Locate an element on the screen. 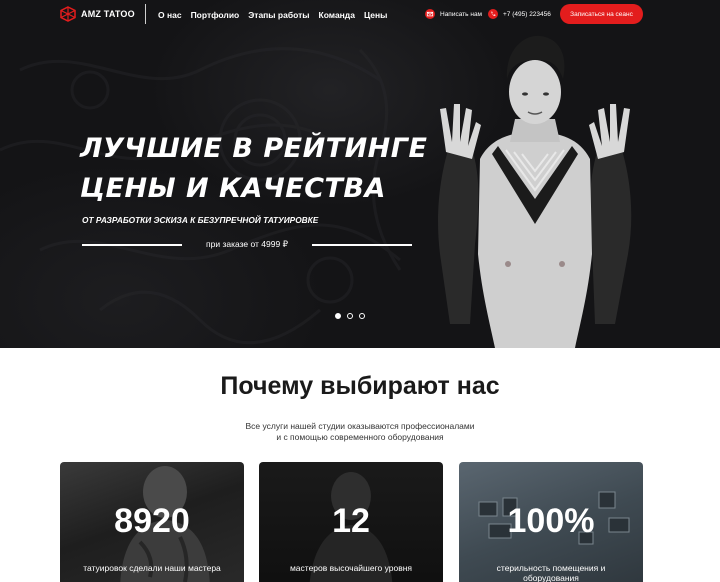 This screenshot has height=582, width=720. hero-title-line2: ЦЕНЫ И КАЧЕСТВА is located at coordinates (233, 188).